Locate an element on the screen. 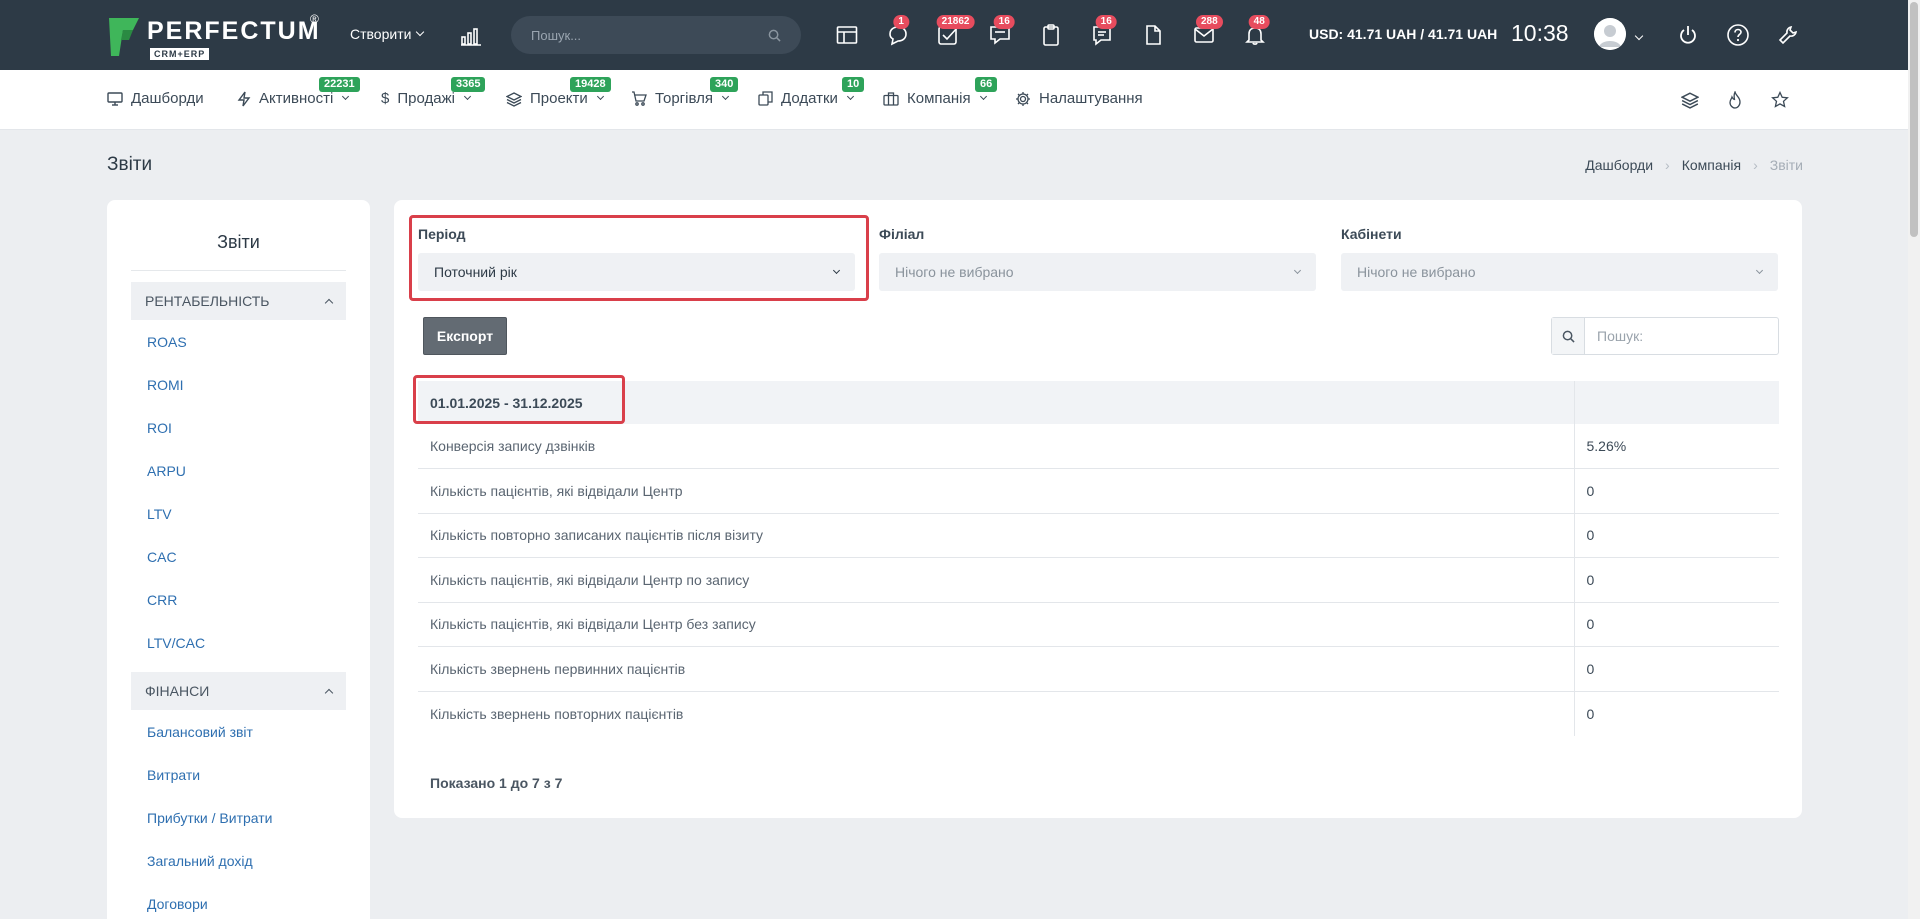  sidebar-group-finance: ФІНАНСИ is located at coordinates (238, 691).